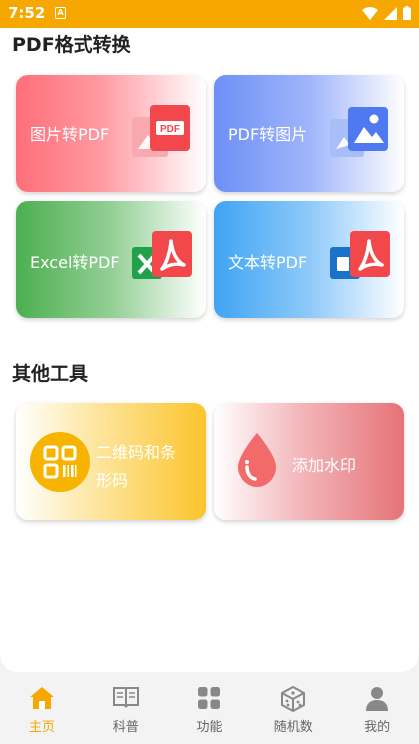 This screenshot has width=419, height=744. What do you see at coordinates (377, 699) in the screenshot?
I see `user-icon` at bounding box center [377, 699].